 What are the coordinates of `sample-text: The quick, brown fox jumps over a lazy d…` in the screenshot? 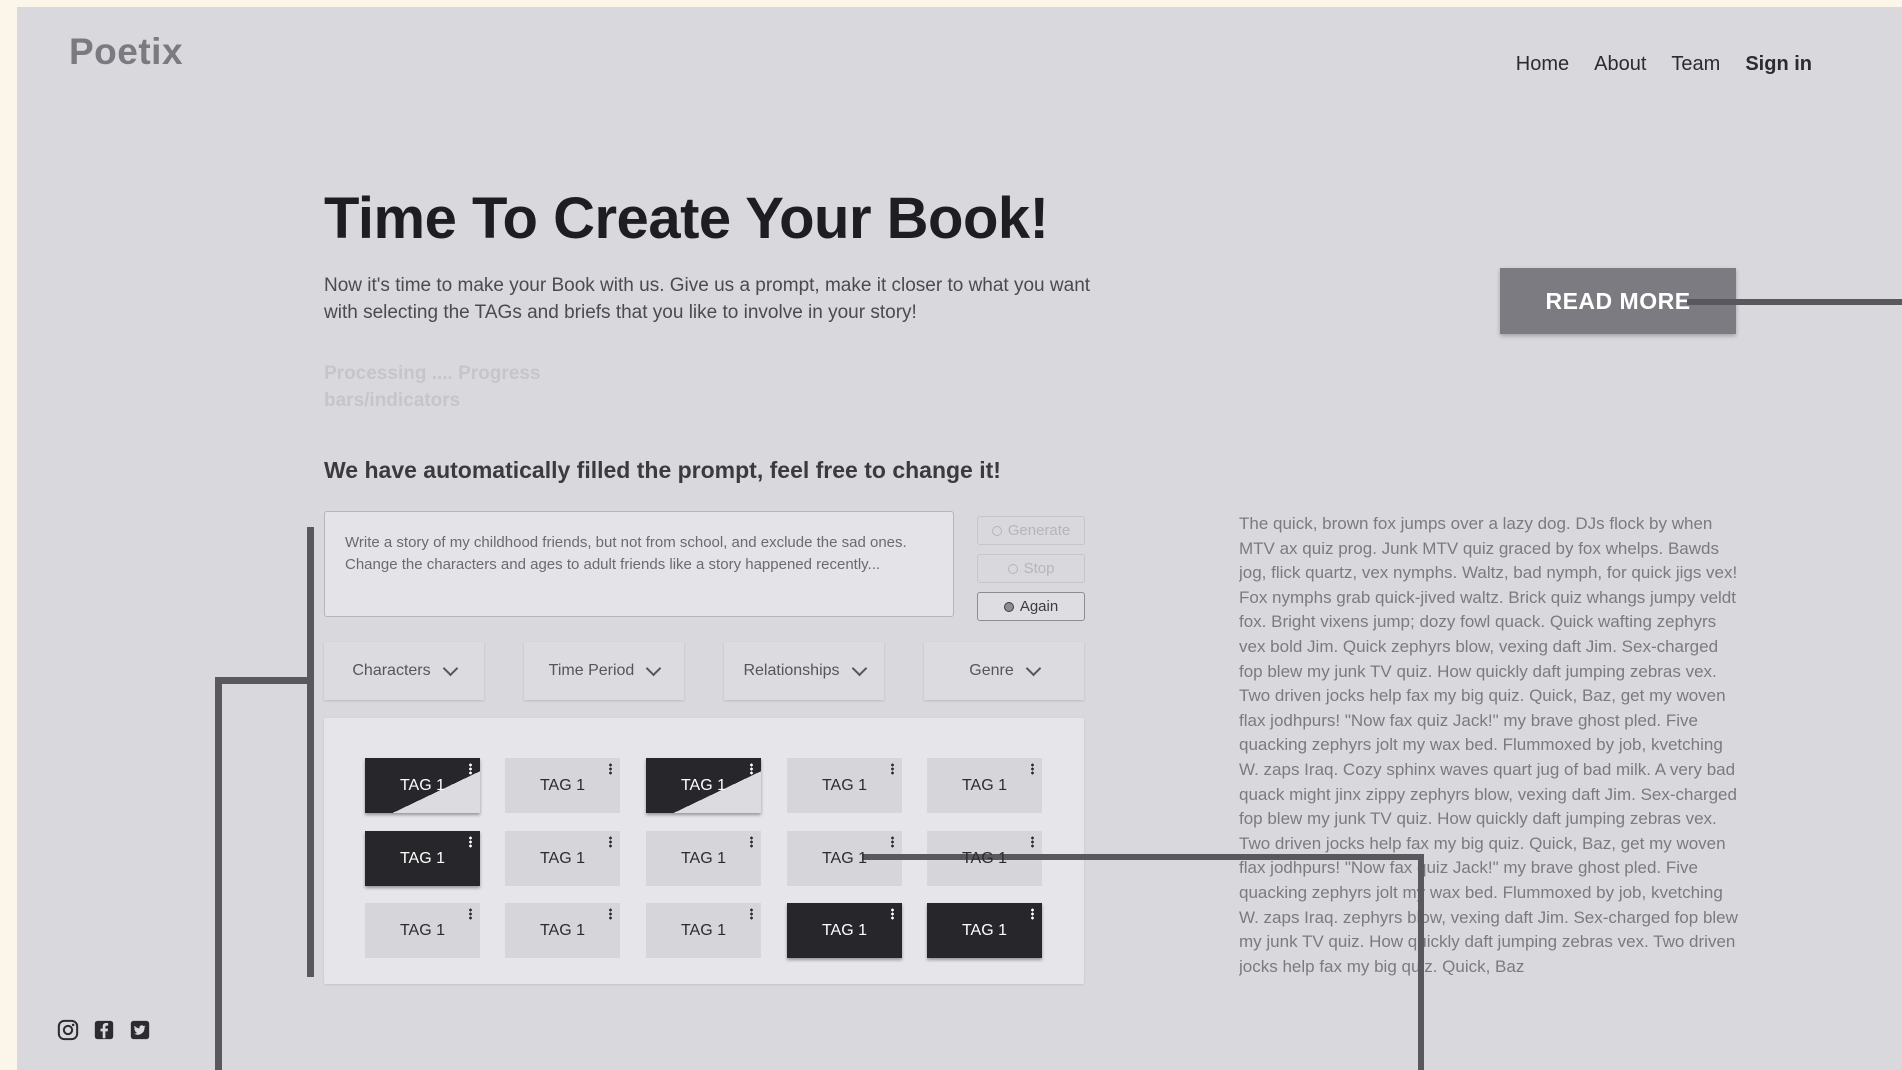 It's located at (1488, 745).